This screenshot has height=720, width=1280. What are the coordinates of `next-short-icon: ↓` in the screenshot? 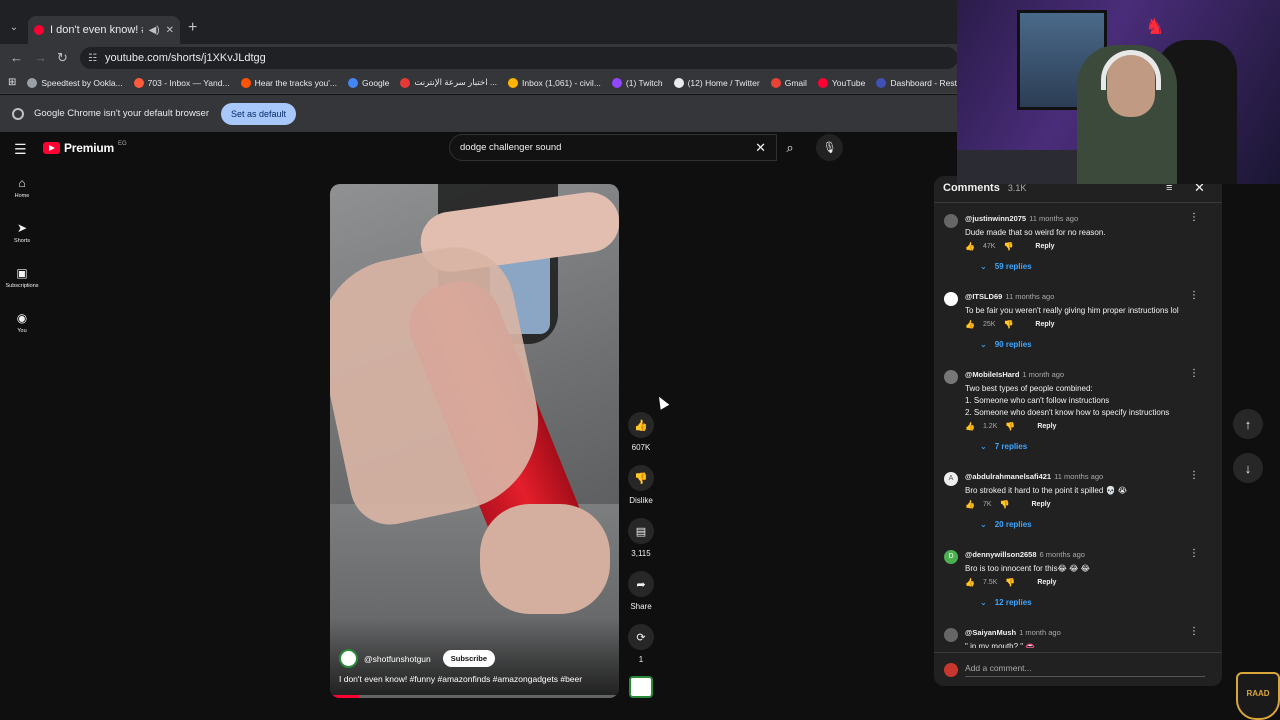 It's located at (1248, 468).